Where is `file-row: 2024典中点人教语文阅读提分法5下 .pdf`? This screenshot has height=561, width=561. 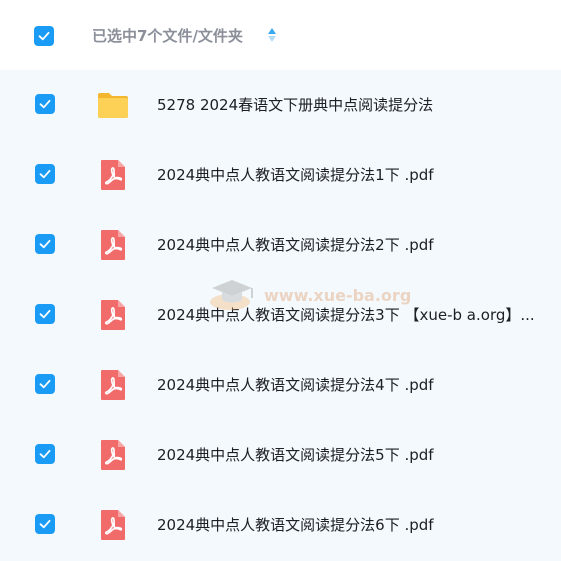 file-row: 2024典中点人教语文阅读提分法5下 .pdf is located at coordinates (280, 455).